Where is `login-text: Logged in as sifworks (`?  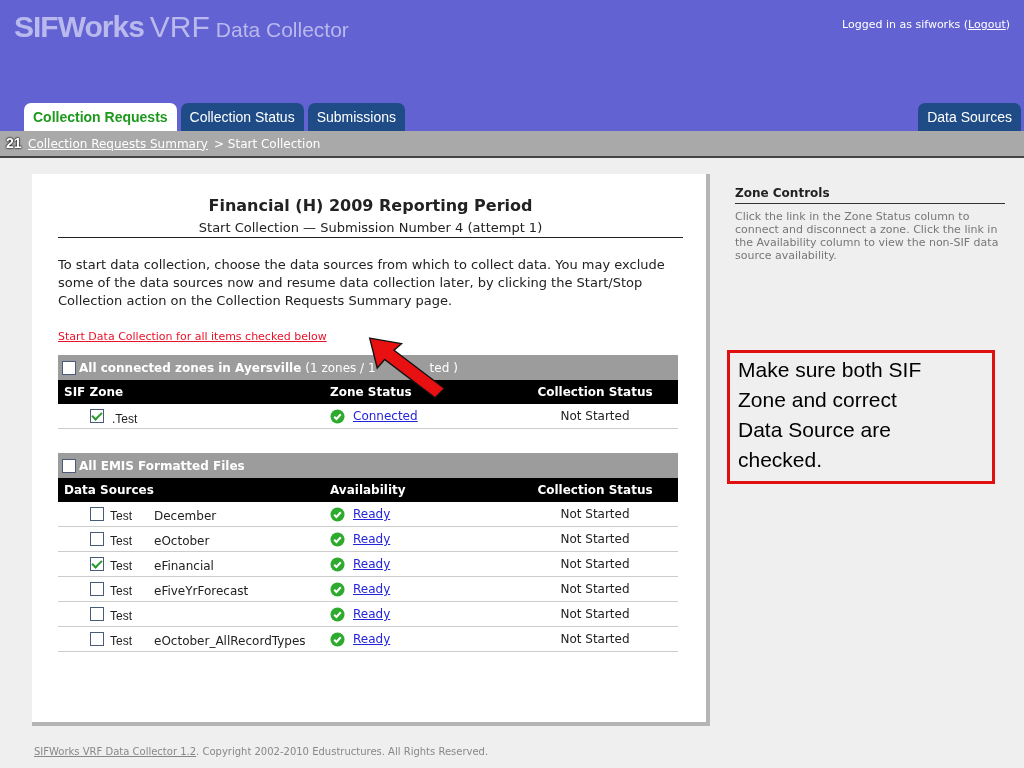 login-text: Logged in as sifworks ( is located at coordinates (905, 24).